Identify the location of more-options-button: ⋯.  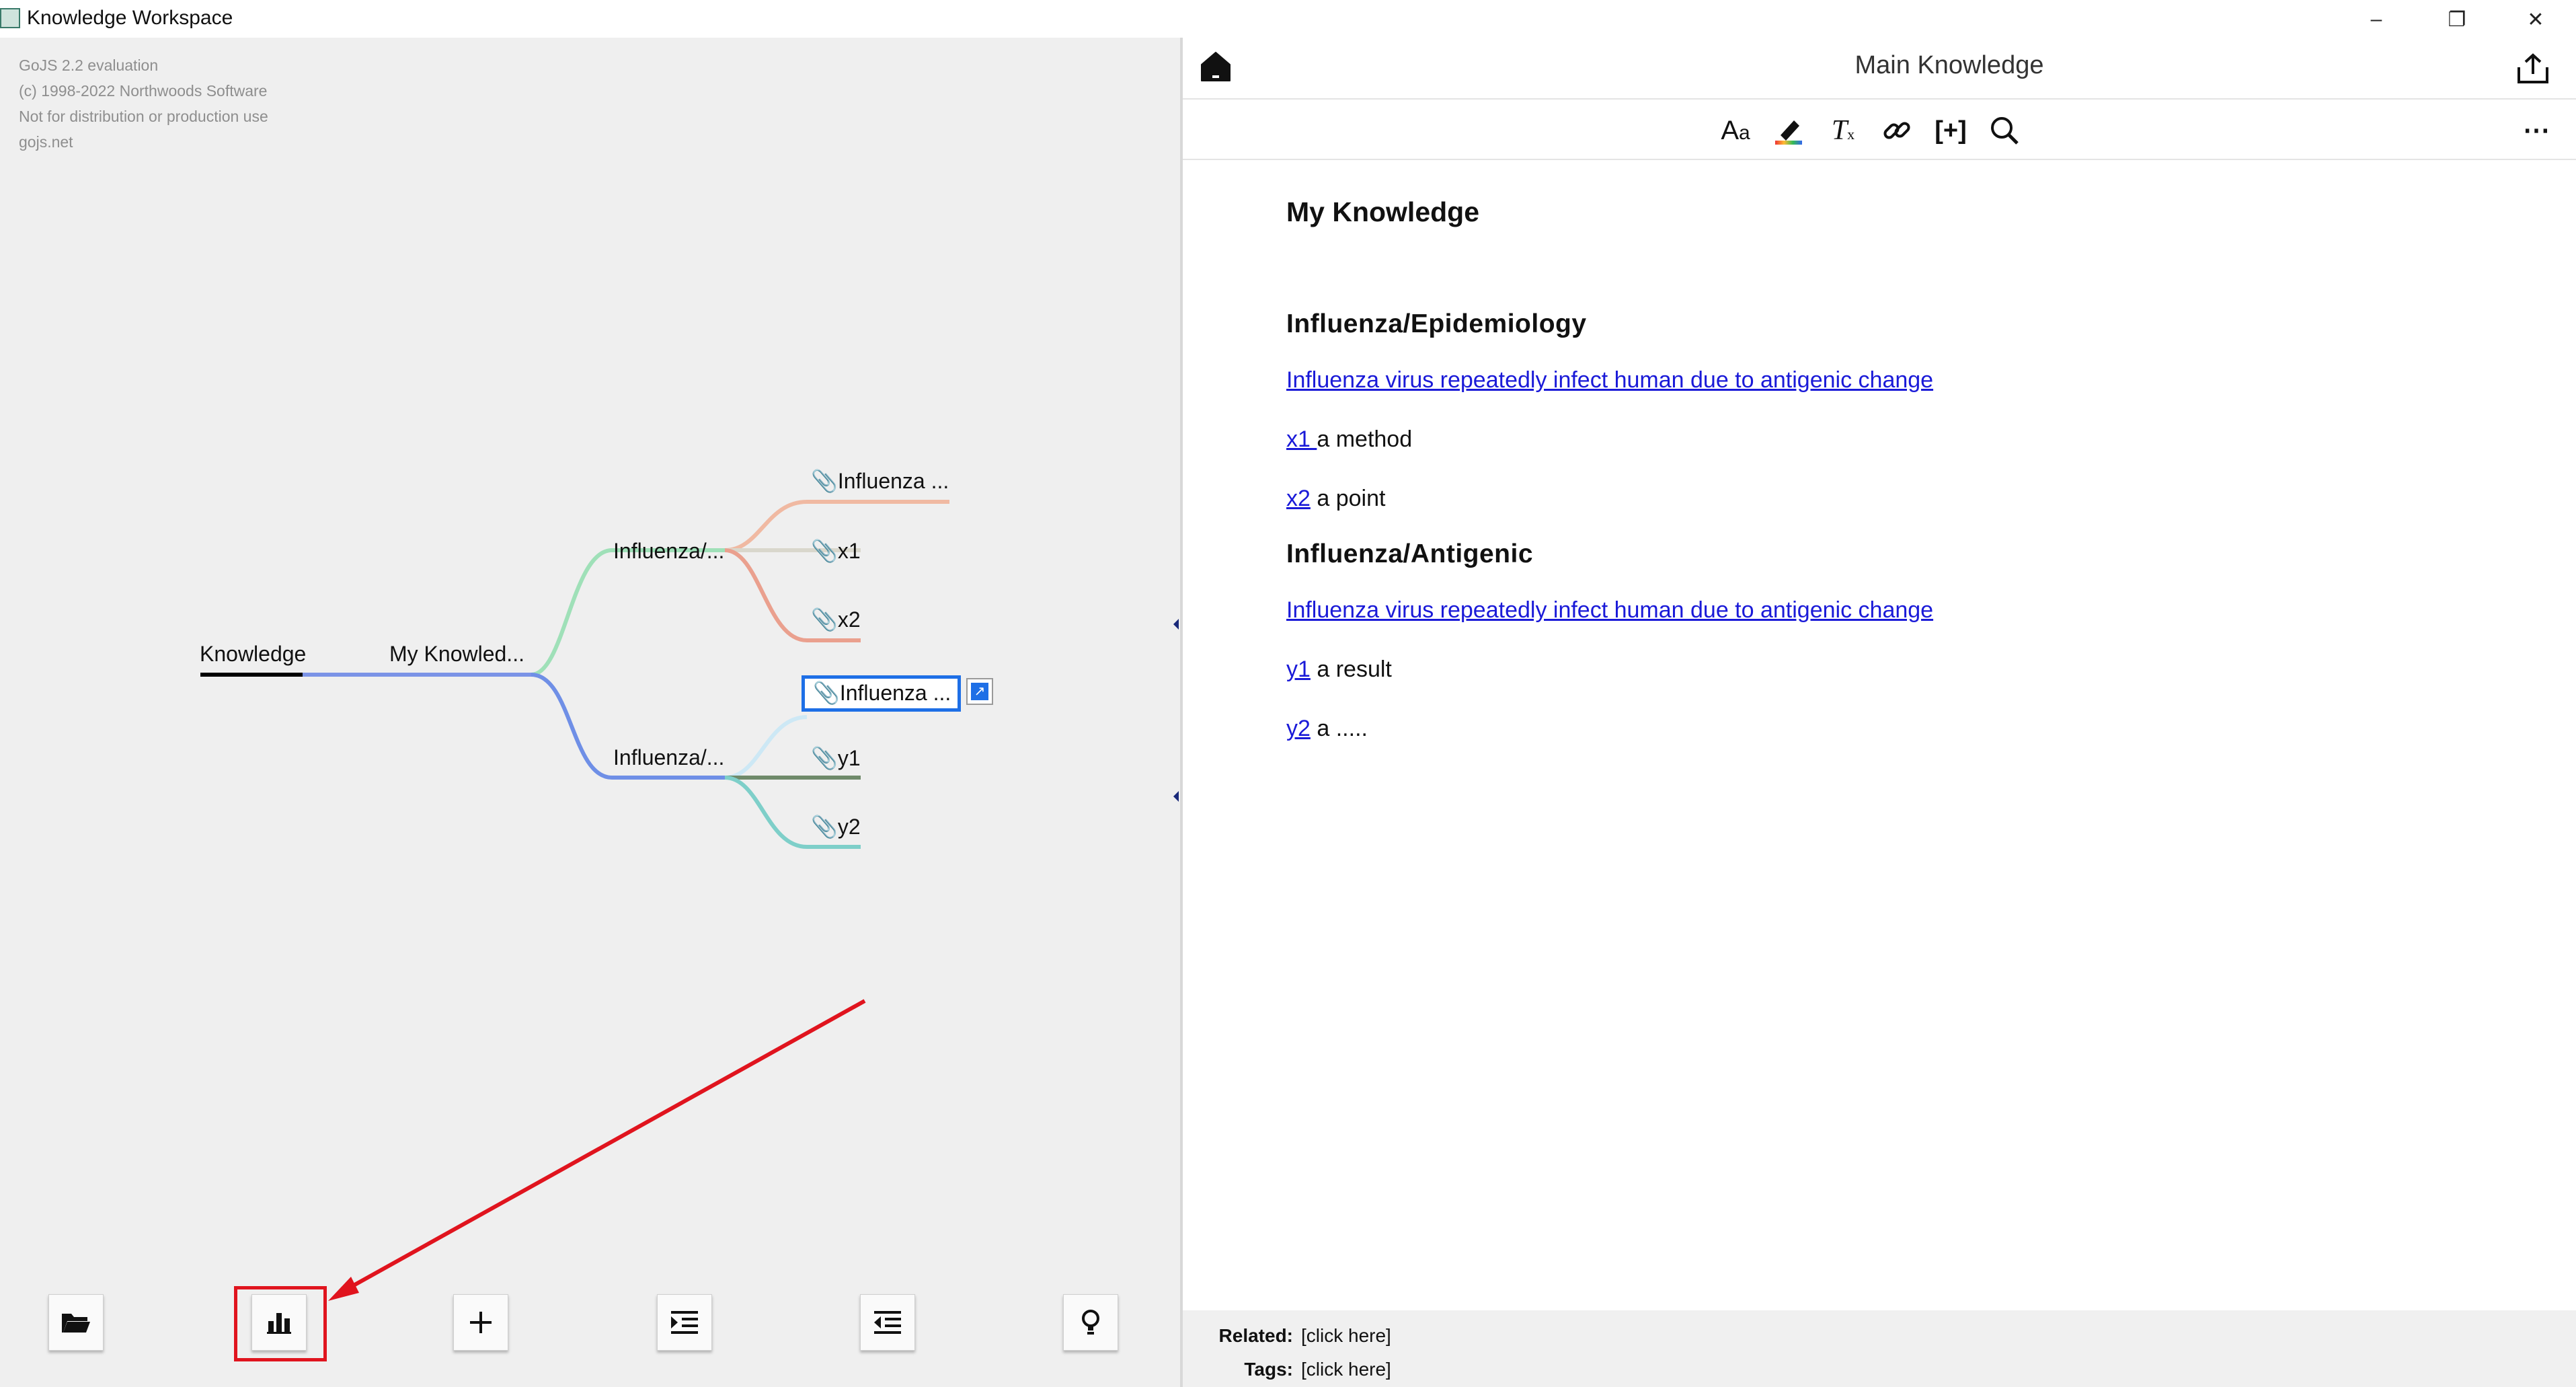
(2537, 130).